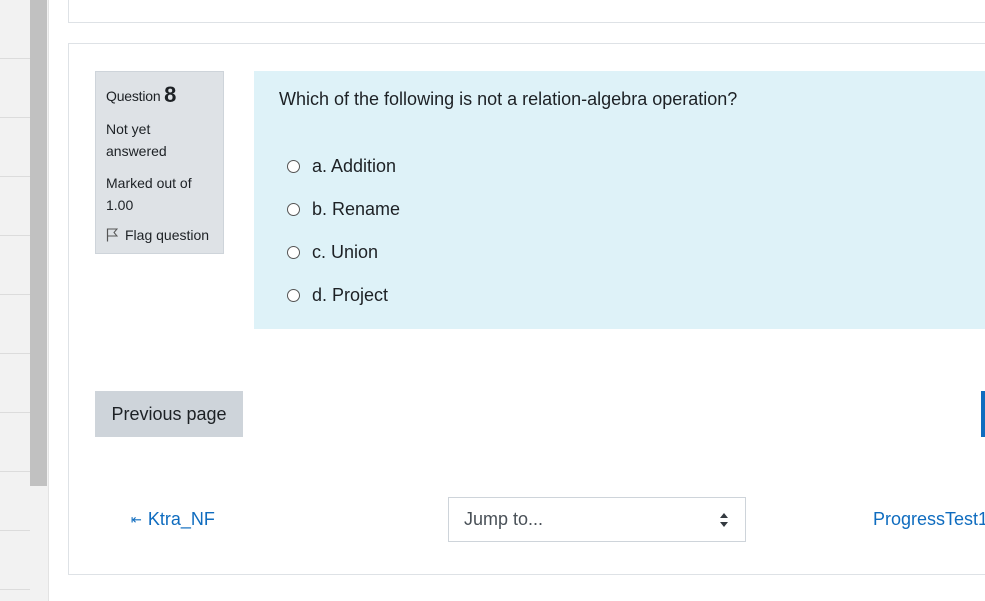  I want to click on drawer-lines, so click(15, 300).